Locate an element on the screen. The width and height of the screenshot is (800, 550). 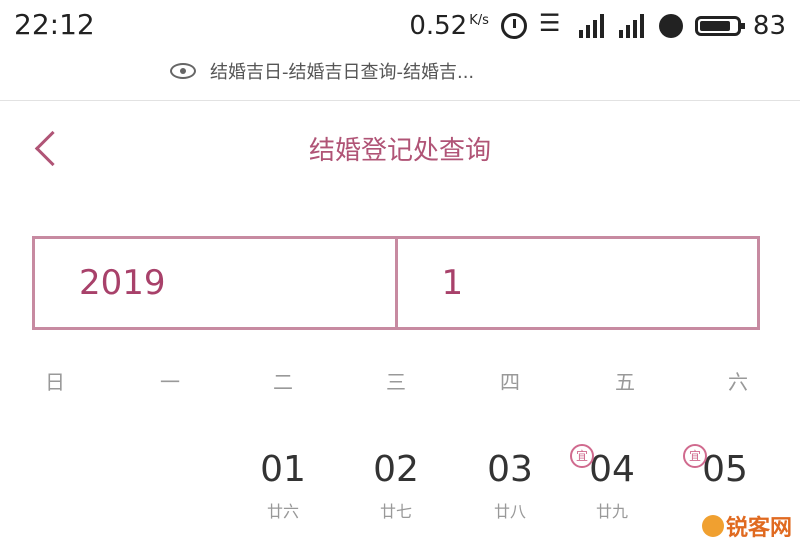
status-icons: 0.52K/s 83 is located at coordinates (597, 26).